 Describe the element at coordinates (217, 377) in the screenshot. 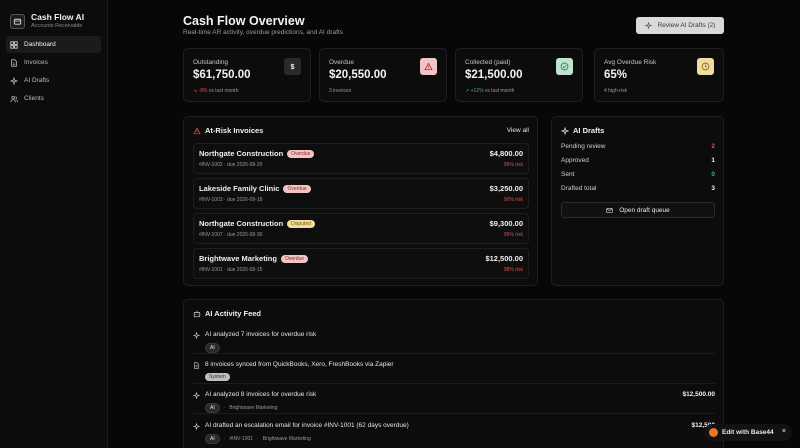

I see `feed-tag: System` at that location.